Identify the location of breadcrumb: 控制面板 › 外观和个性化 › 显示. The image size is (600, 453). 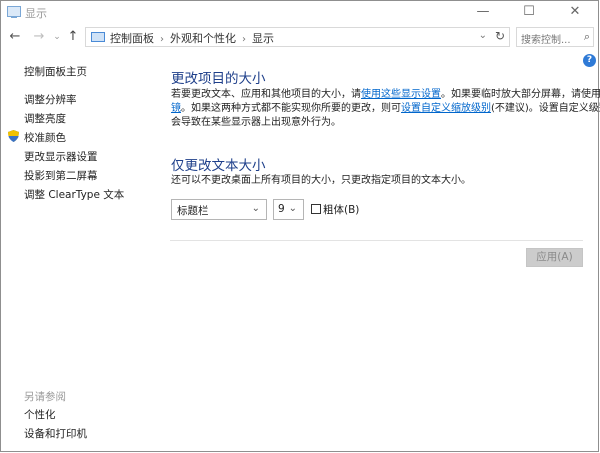
(192, 38).